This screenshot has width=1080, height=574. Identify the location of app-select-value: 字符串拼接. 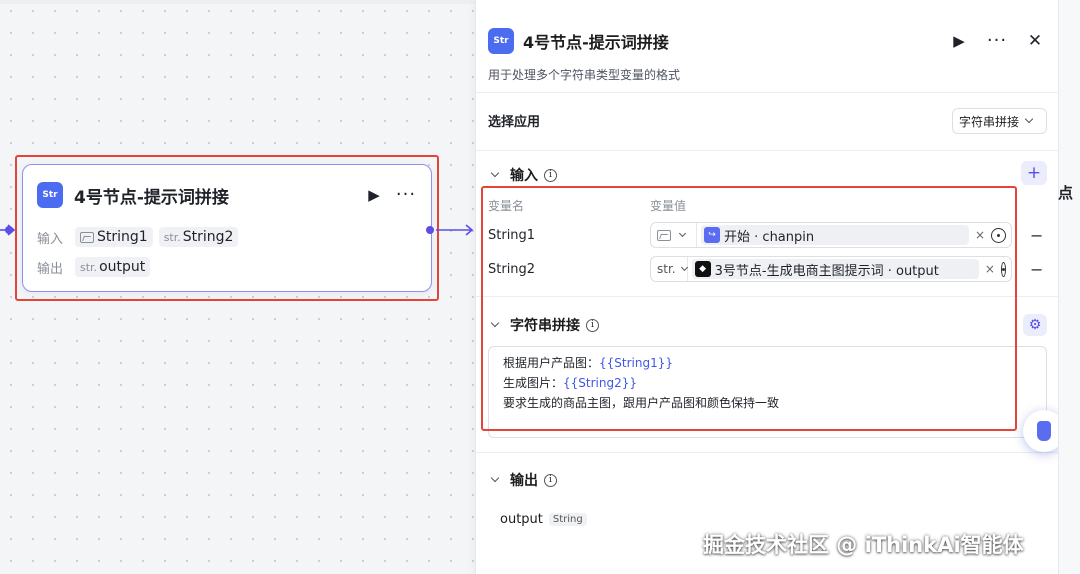
(989, 121).